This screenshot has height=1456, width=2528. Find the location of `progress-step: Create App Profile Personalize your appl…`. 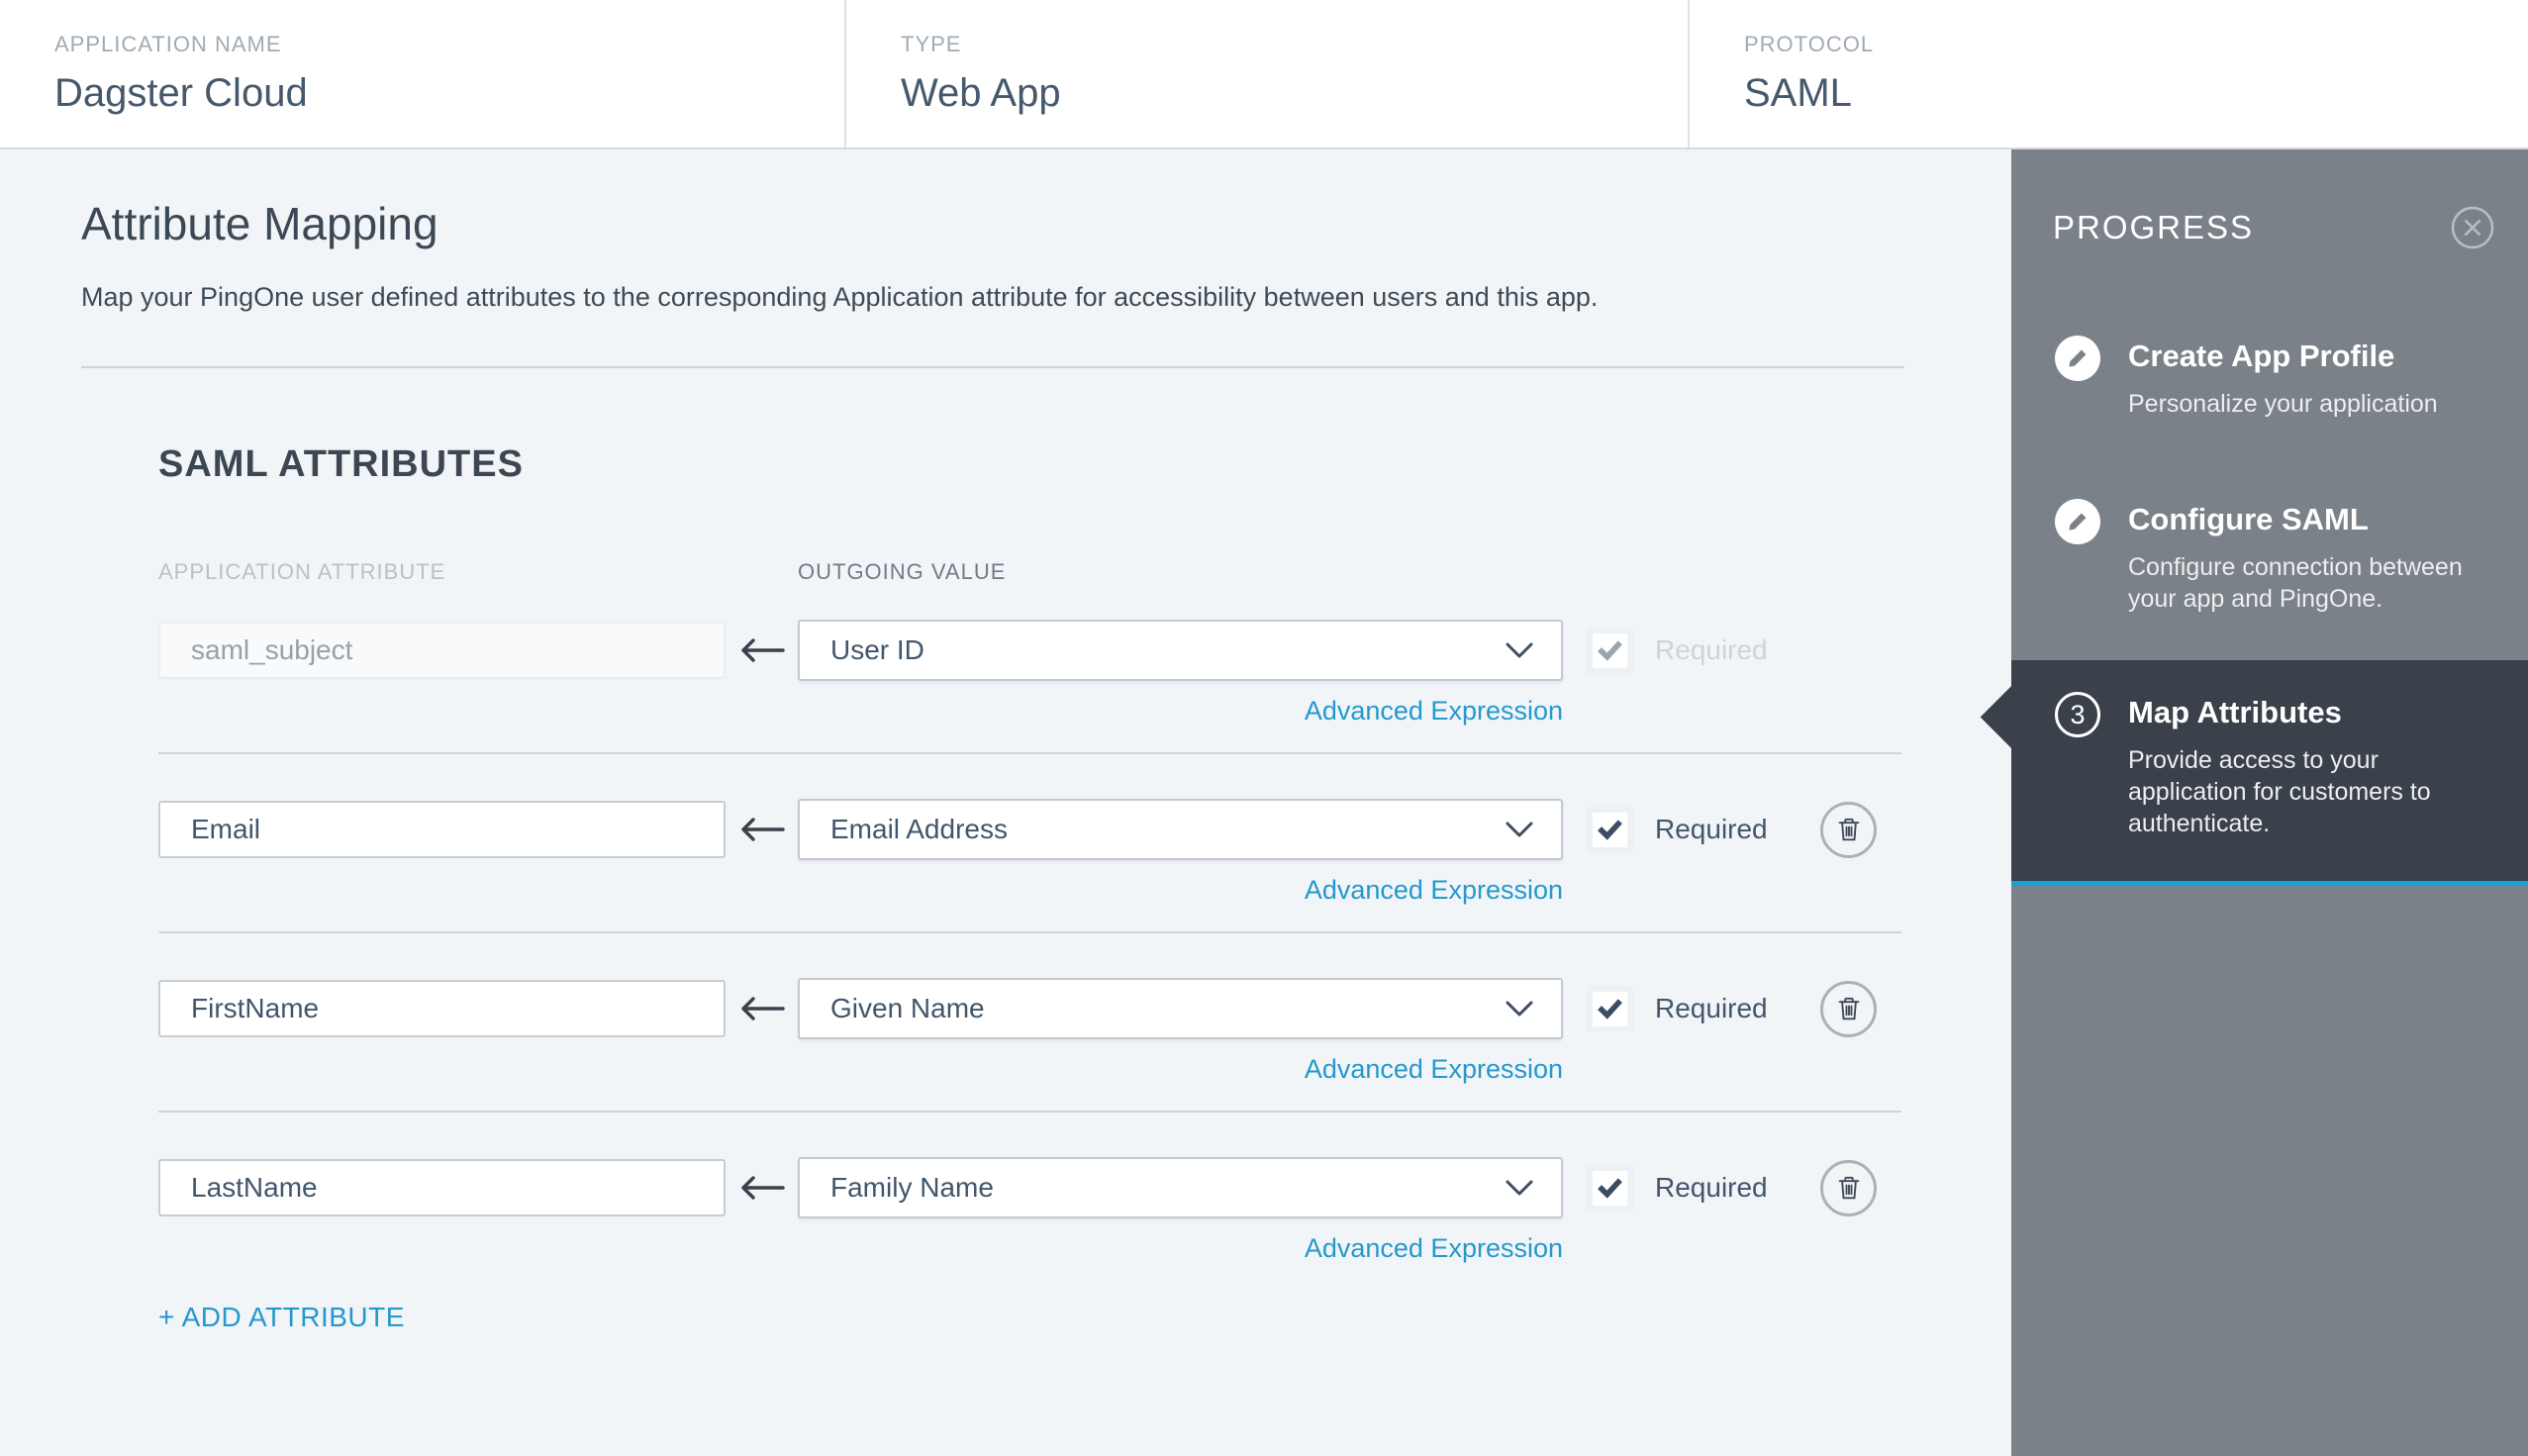

progress-step: Create App Profile Personalize your appl… is located at coordinates (2269, 378).